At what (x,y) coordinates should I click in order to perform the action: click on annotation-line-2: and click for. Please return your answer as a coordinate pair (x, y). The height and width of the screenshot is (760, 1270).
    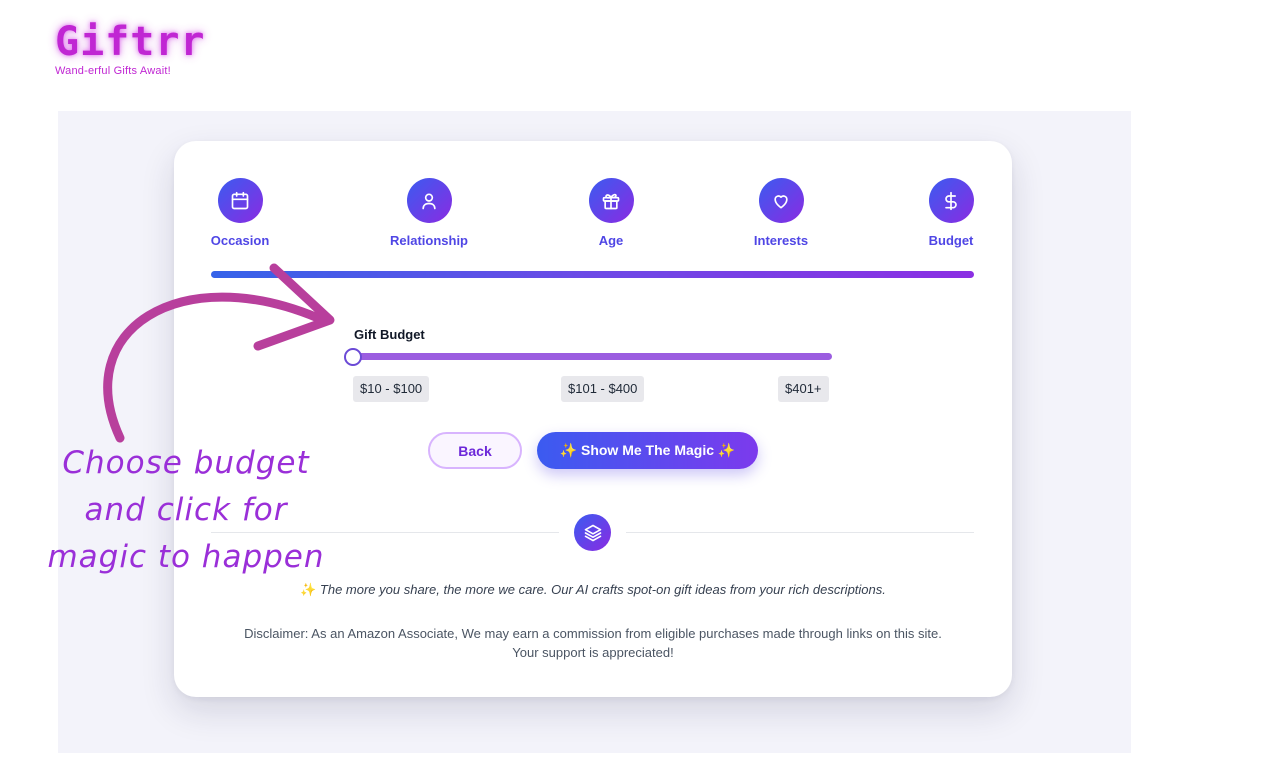
    Looking at the image, I should click on (186, 510).